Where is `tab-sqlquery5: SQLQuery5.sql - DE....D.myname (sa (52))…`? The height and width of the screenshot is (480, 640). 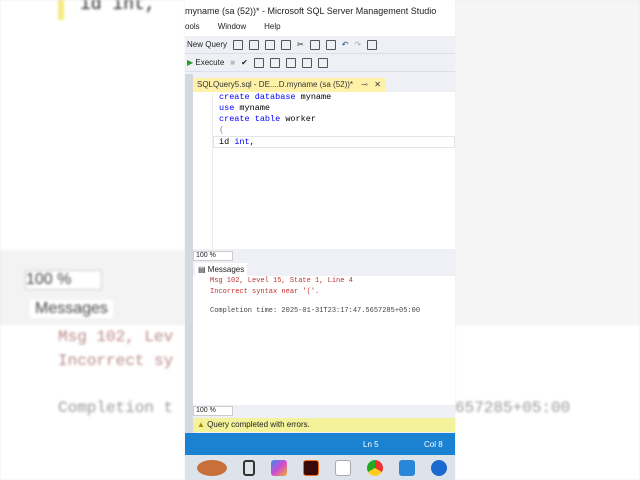 tab-sqlquery5: SQLQuery5.sql - DE....D.myname (sa (52))… is located at coordinates (289, 85).